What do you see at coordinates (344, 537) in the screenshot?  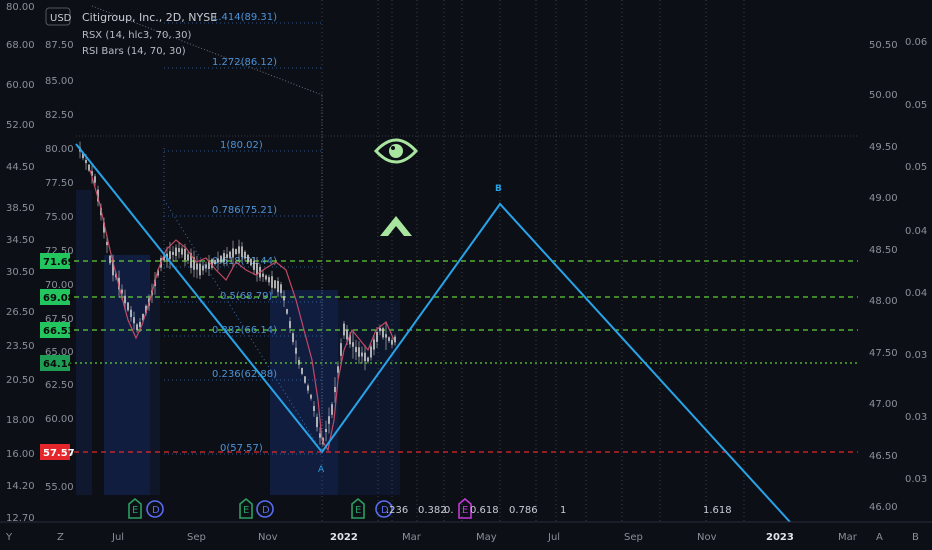 I see `time-axis-label: 2022` at bounding box center [344, 537].